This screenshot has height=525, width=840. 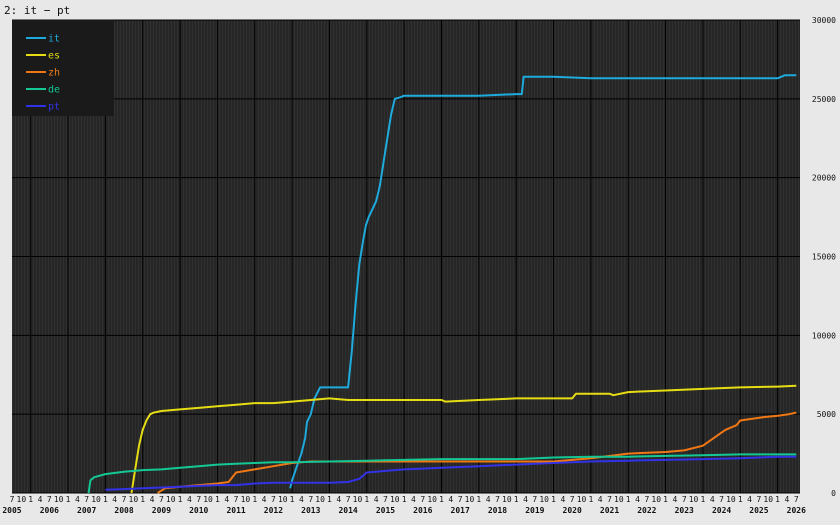 I want to click on legend-label-de: de, so click(x=54, y=90).